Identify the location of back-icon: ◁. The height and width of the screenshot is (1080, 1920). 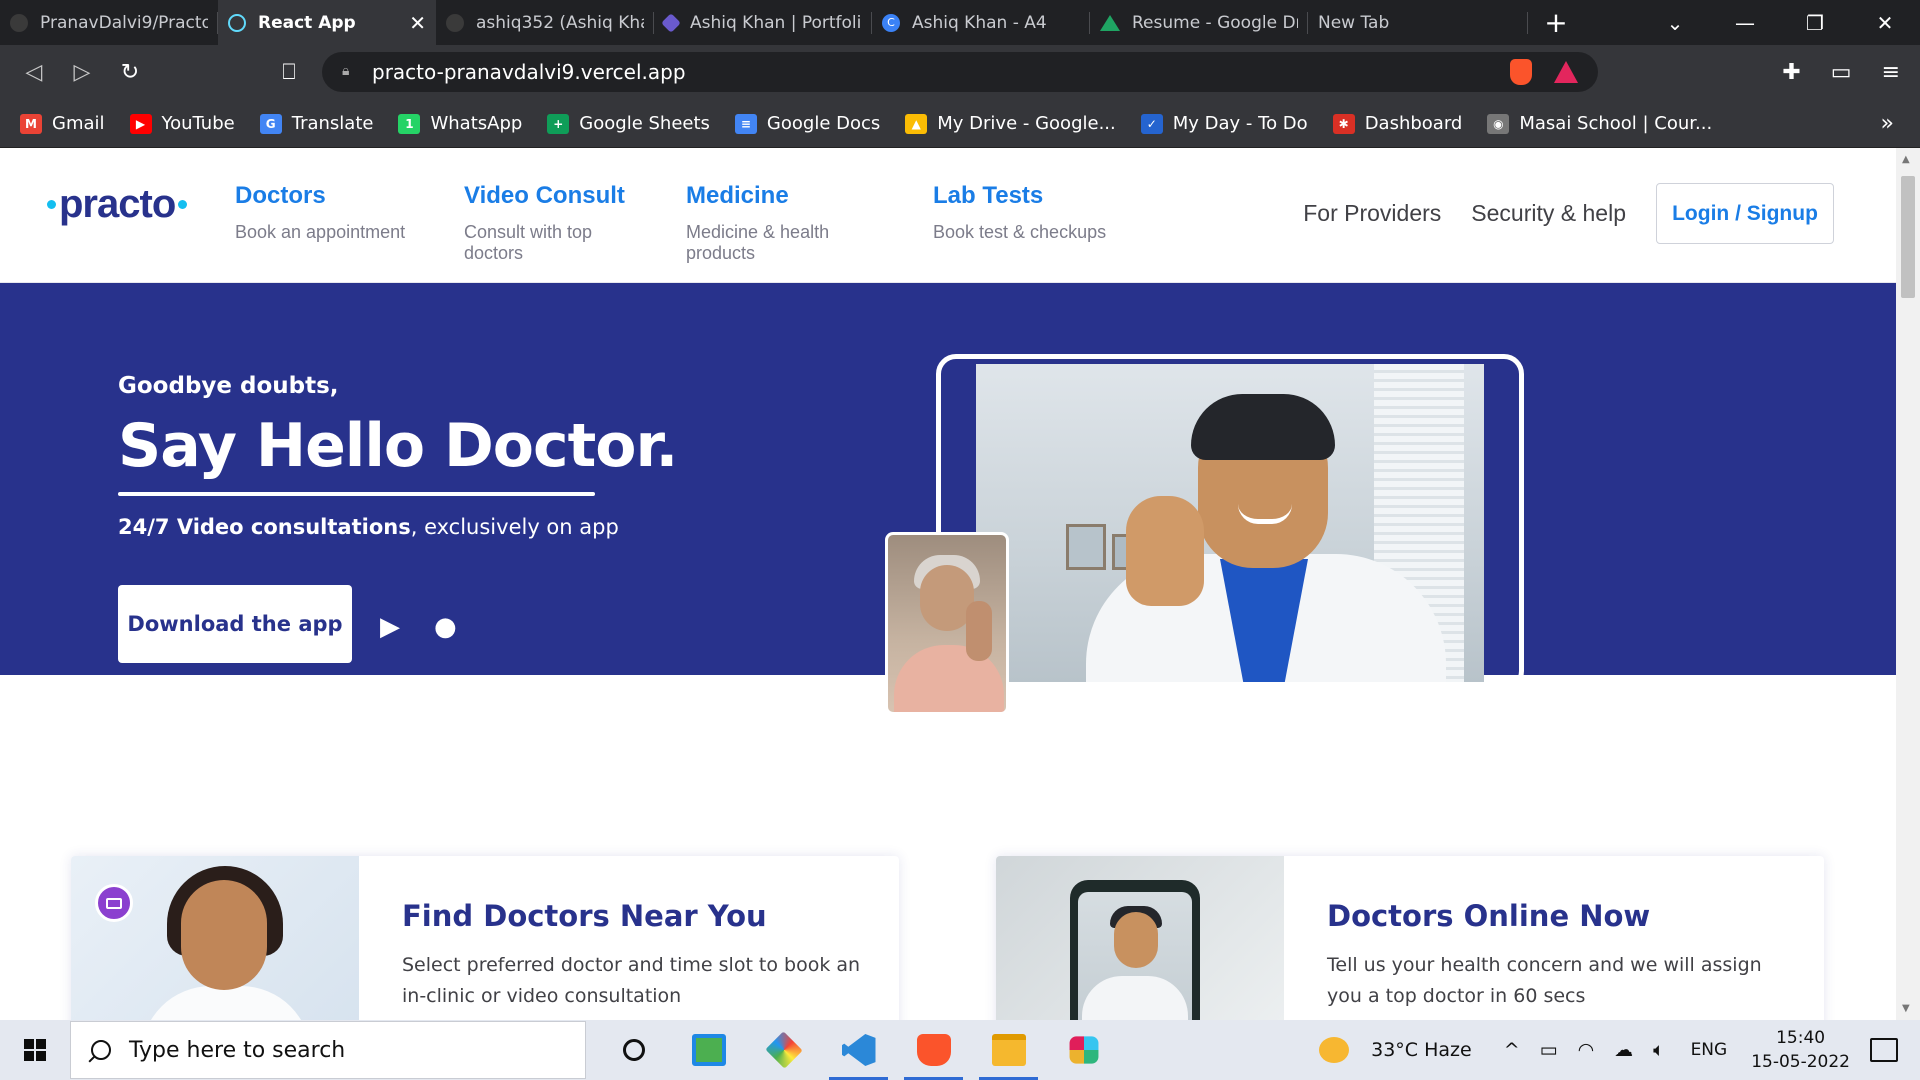
(34, 73).